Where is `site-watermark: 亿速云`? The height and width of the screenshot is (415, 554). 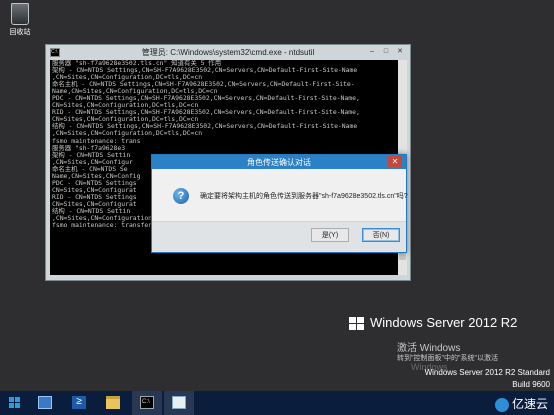
site-watermark: 亿速云 is located at coordinates (521, 403).